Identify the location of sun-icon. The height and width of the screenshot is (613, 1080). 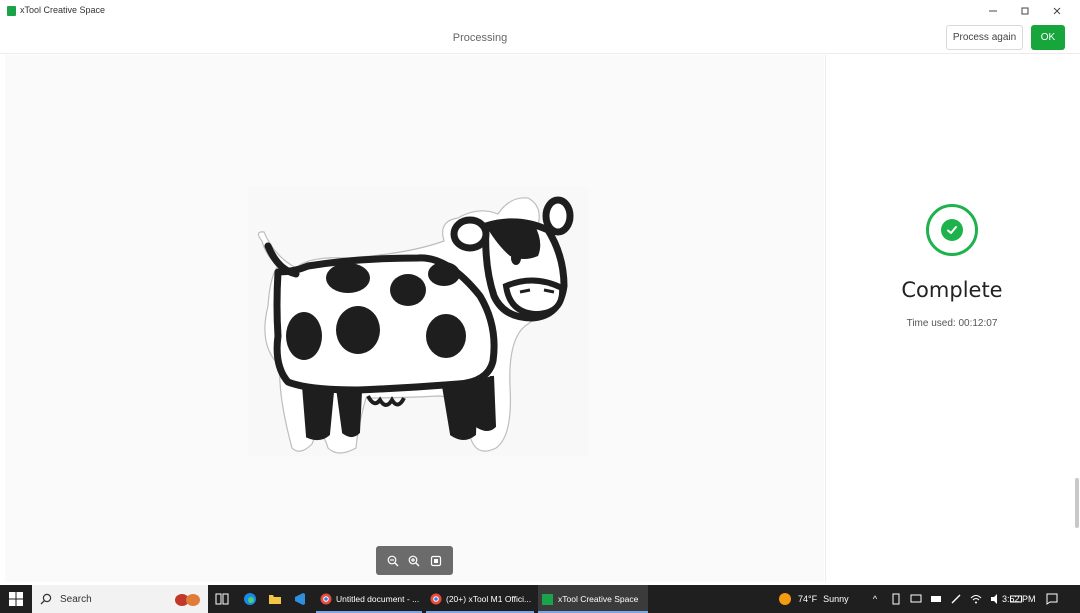
(785, 599).